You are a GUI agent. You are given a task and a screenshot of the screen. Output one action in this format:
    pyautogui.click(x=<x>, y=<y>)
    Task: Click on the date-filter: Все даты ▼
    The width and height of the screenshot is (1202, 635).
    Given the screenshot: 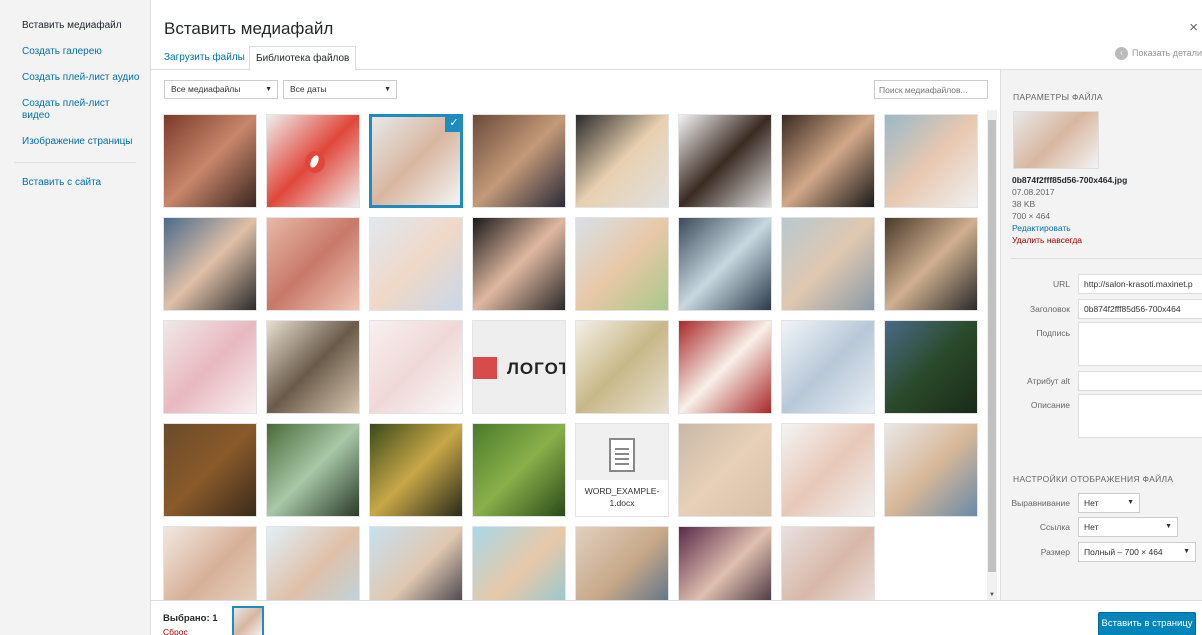 What is the action you would take?
    pyautogui.click(x=340, y=89)
    